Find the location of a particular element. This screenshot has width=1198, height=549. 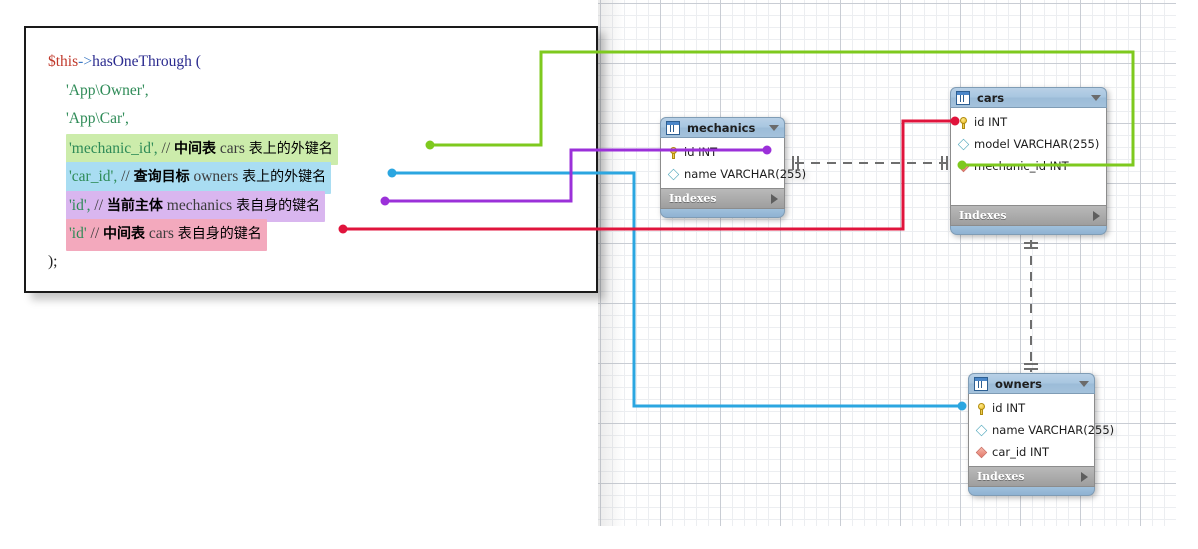

line-4: 'mechanic_id', // 中间表 cars 表上的外键名 is located at coordinates (322, 149).